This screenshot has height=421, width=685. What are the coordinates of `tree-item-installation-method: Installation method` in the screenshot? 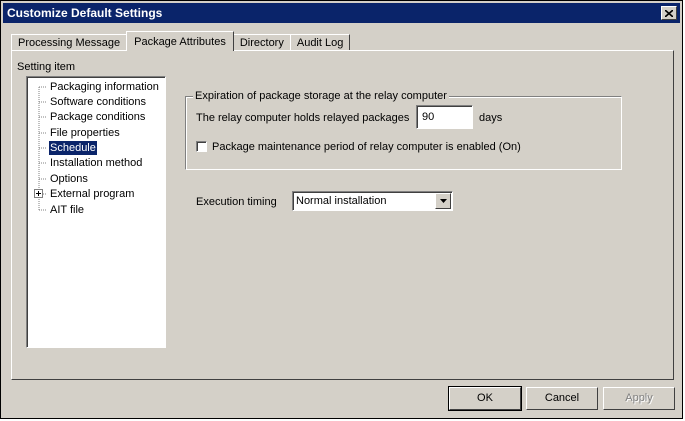 It's located at (96, 163).